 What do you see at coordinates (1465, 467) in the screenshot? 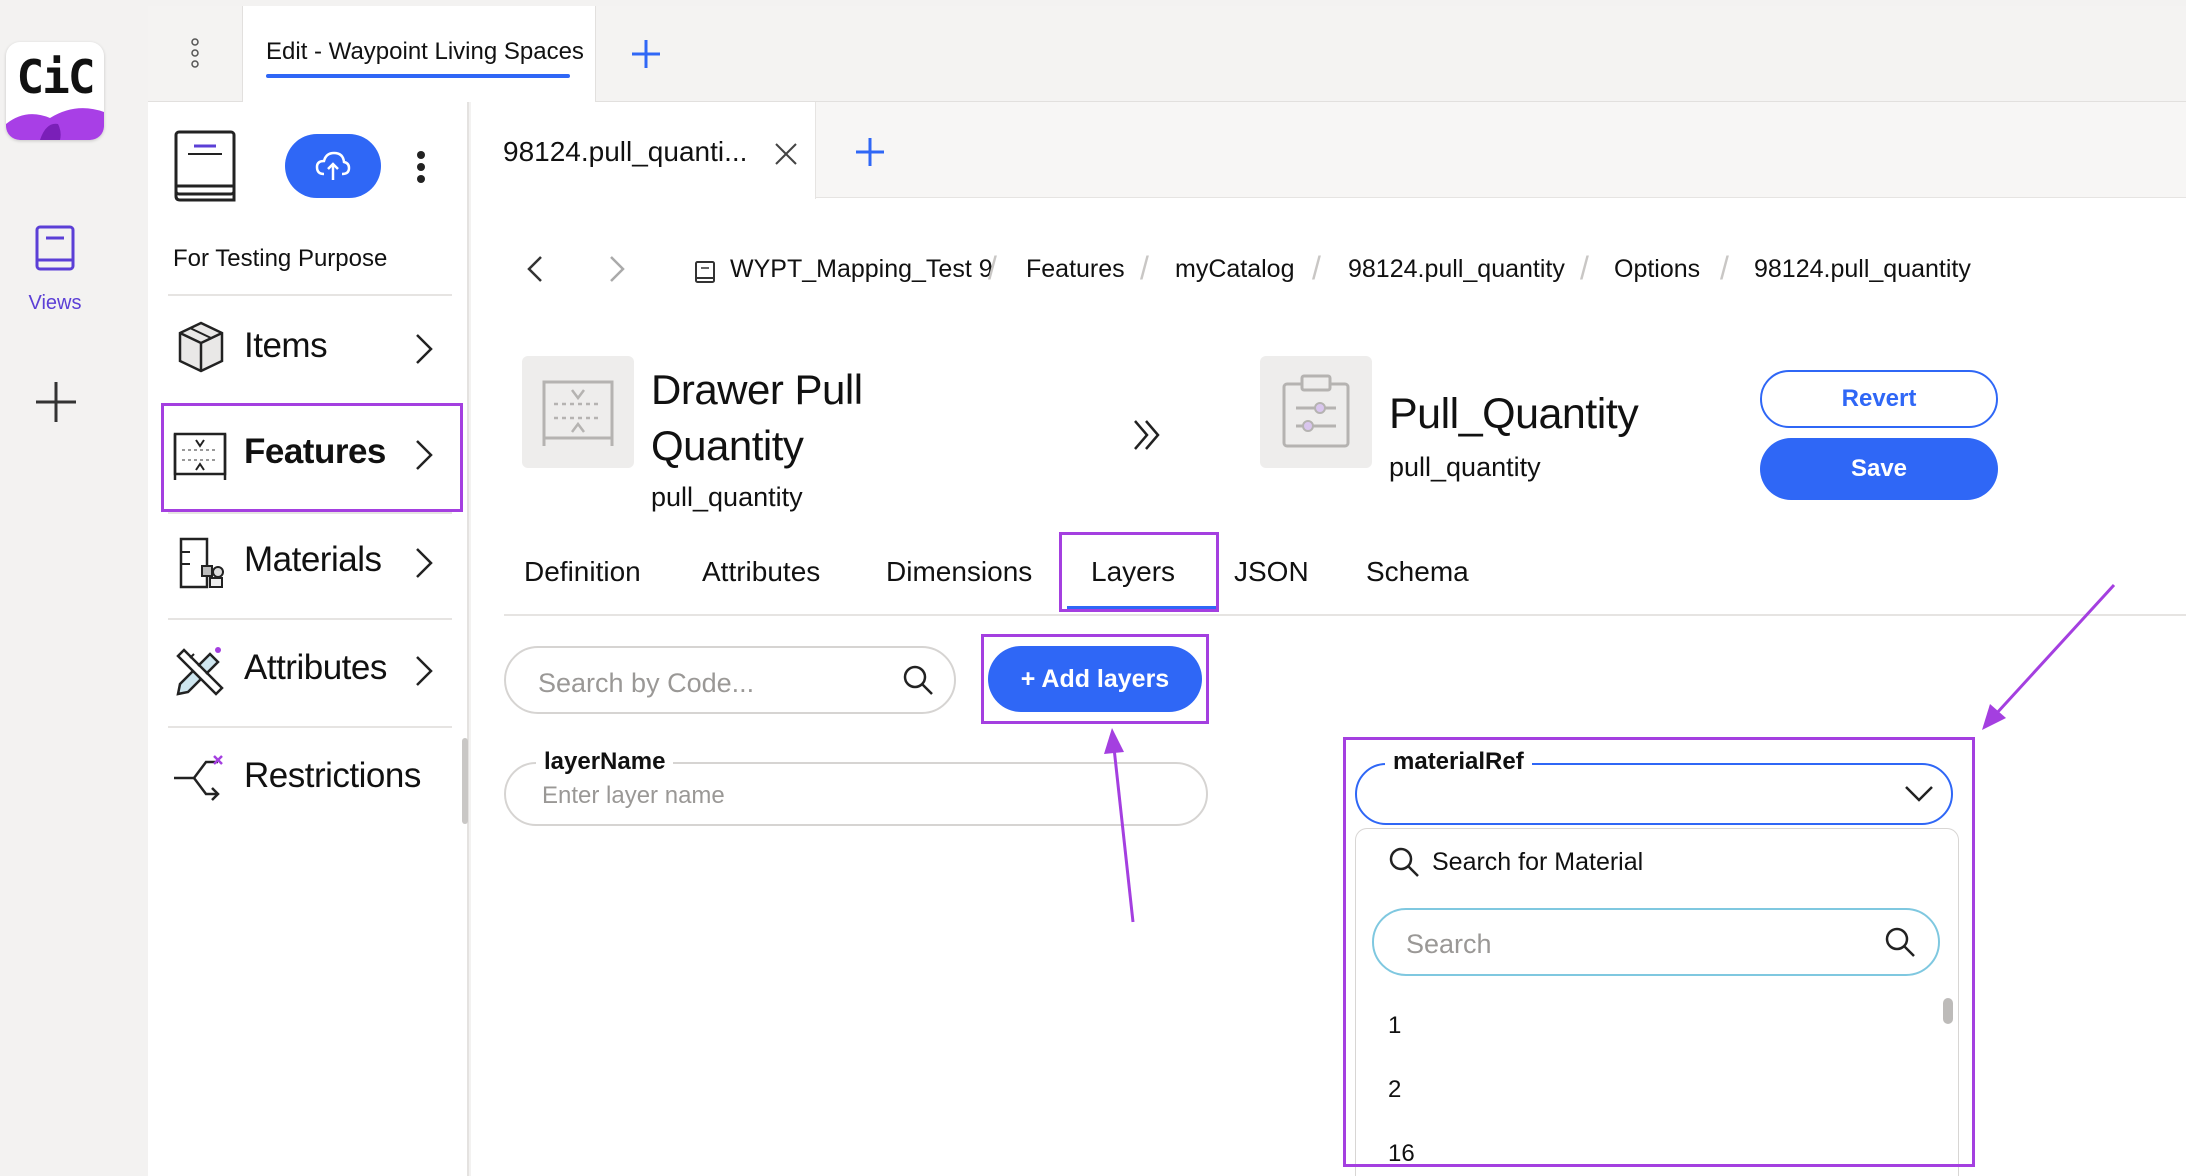
I see `option-code: pull_quantity` at bounding box center [1465, 467].